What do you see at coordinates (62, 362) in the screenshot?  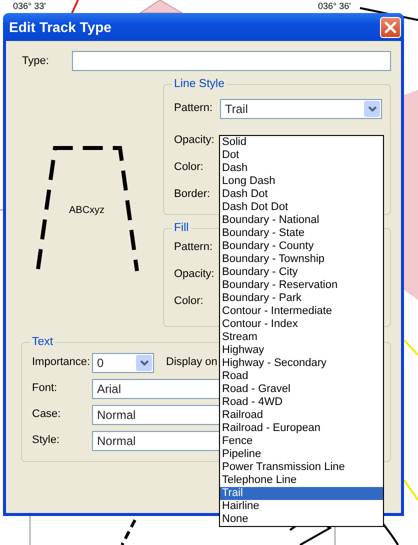 I see `field-label: Importance:` at bounding box center [62, 362].